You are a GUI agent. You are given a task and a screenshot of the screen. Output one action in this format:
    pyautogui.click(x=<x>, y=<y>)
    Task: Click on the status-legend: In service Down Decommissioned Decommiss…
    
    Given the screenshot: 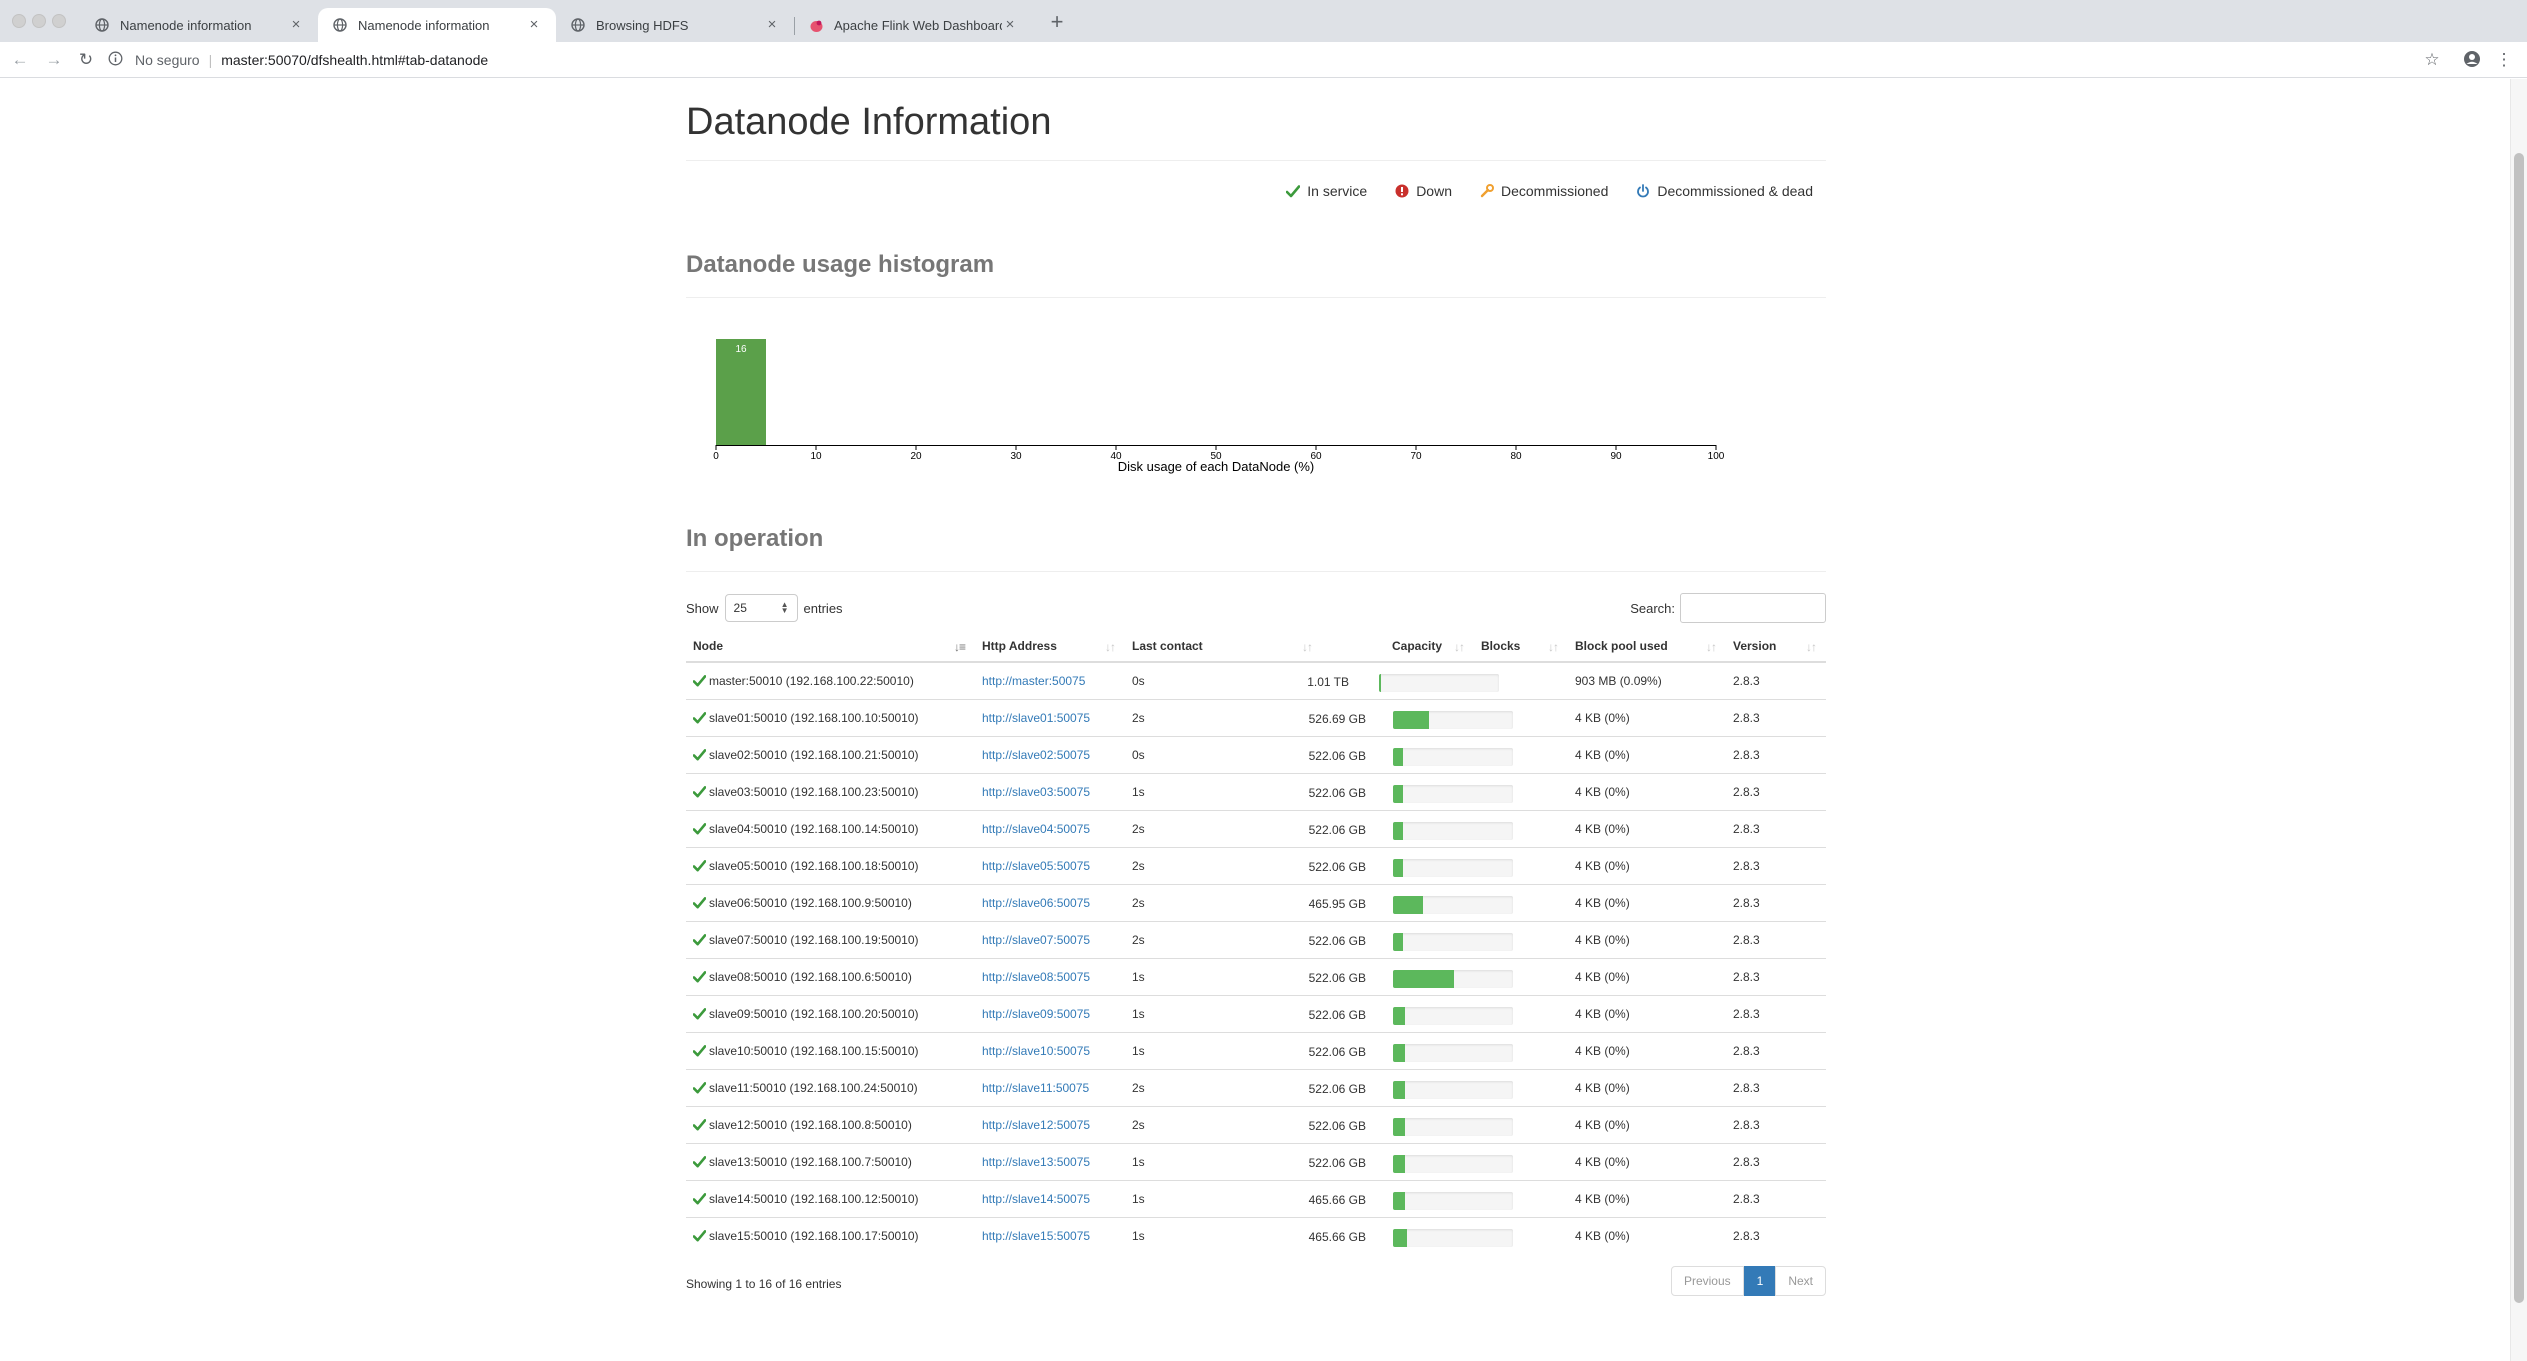 What is the action you would take?
    pyautogui.click(x=1535, y=191)
    